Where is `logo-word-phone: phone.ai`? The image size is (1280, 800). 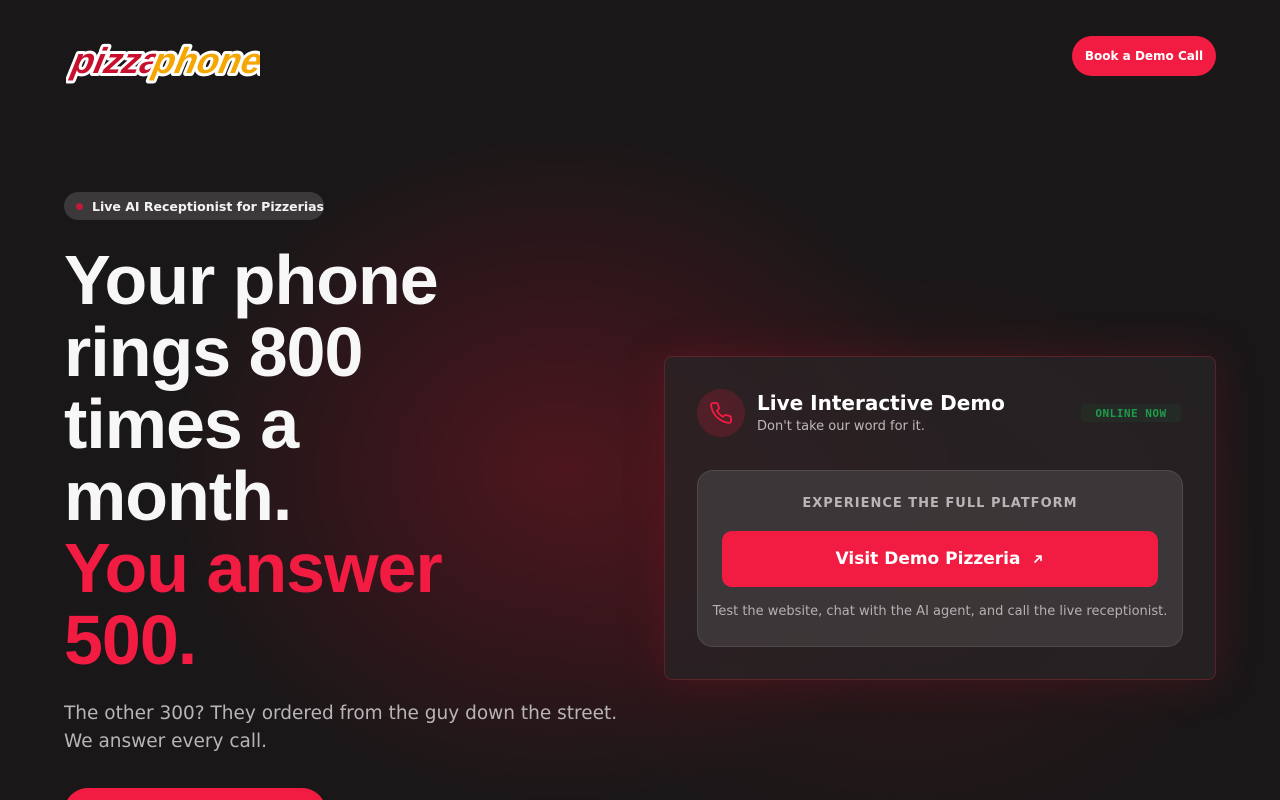 logo-word-phone: phone.ai is located at coordinates (204, 60).